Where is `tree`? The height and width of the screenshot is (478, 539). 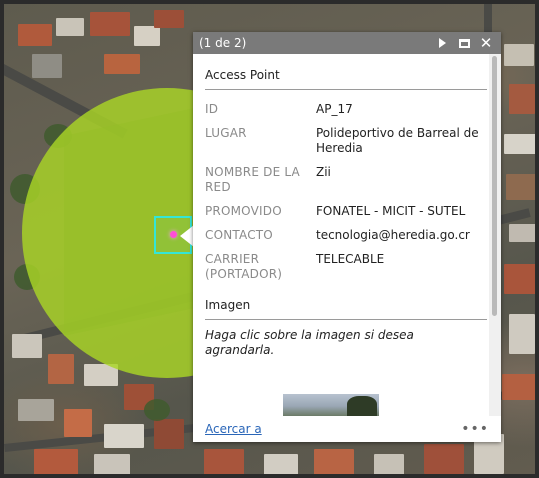
tree is located at coordinates (157, 410).